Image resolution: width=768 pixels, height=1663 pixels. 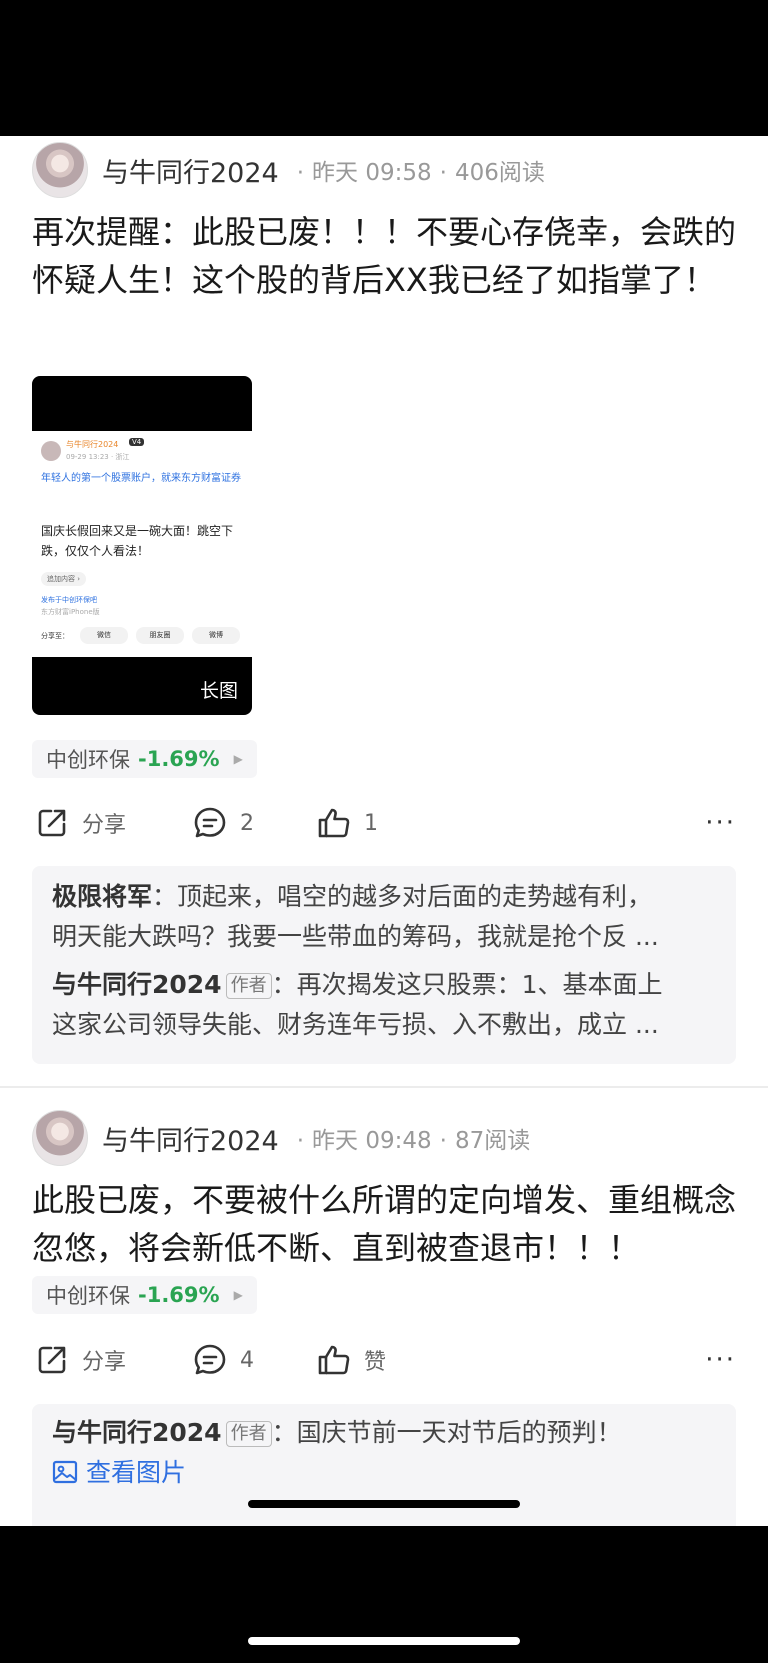 What do you see at coordinates (384, 823) in the screenshot?
I see `action-bar: 分享 2 1 ···` at bounding box center [384, 823].